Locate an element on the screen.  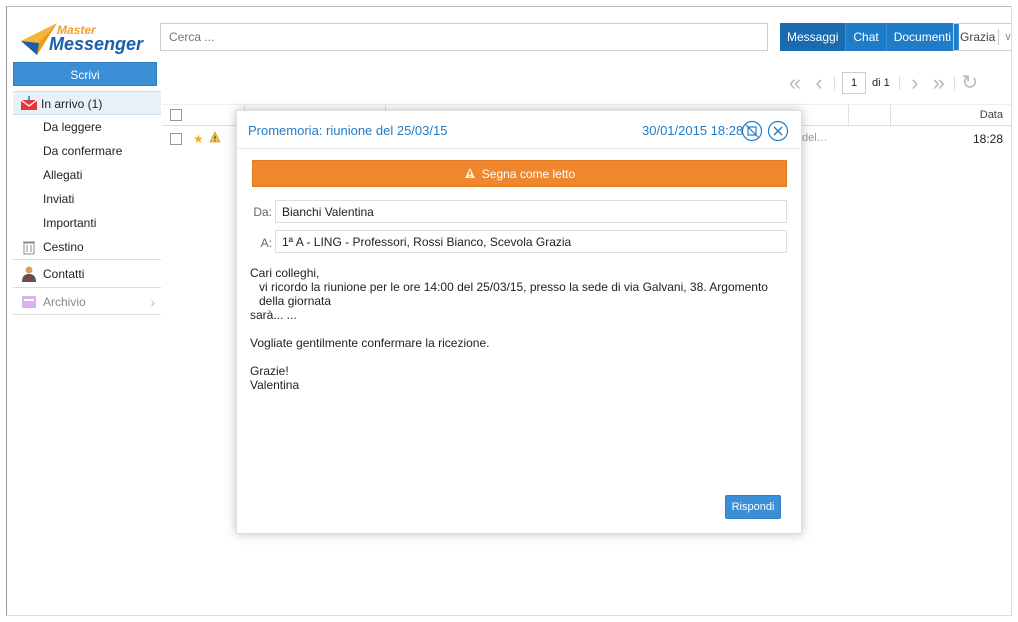
message-subject: Promemoria: riunione del 25/03/15 is located at coordinates (348, 130).